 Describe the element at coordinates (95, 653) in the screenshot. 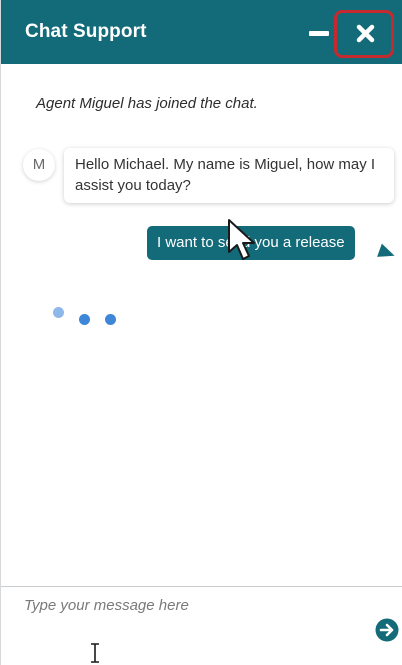

I see `text-cursor-icon` at that location.